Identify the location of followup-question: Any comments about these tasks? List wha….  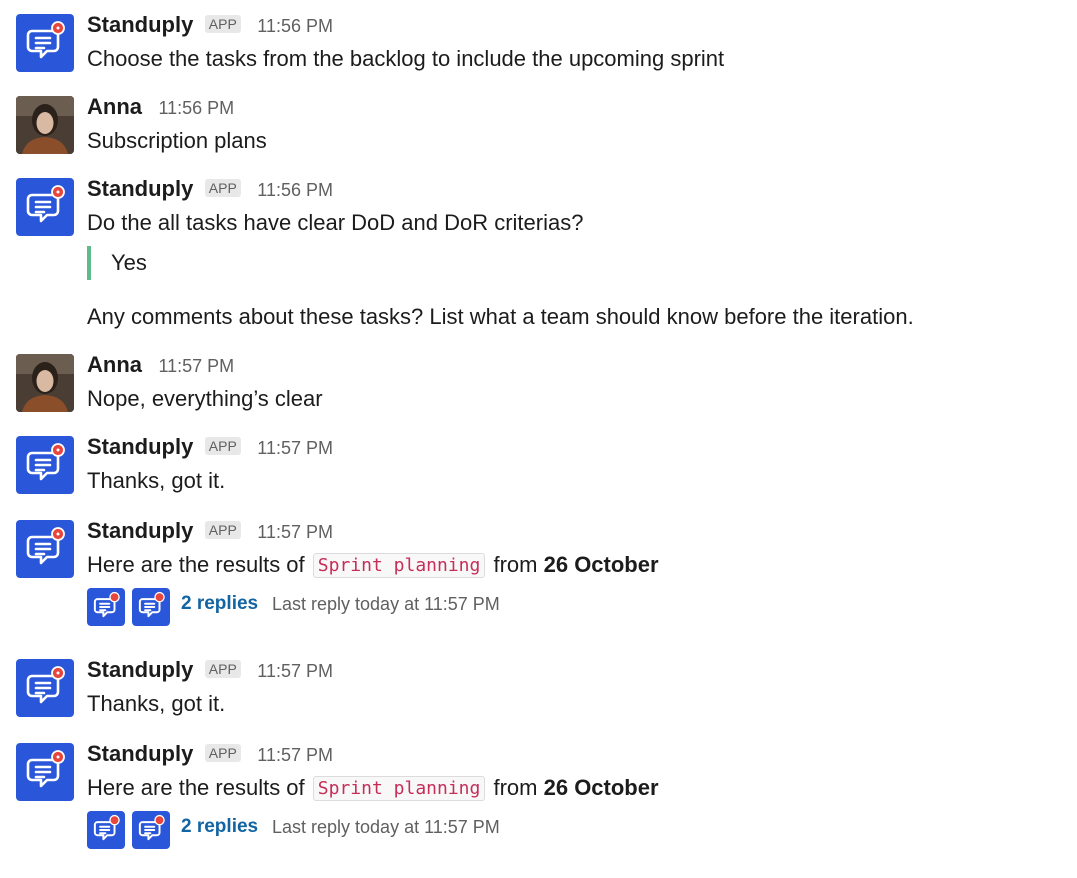
(500, 316).